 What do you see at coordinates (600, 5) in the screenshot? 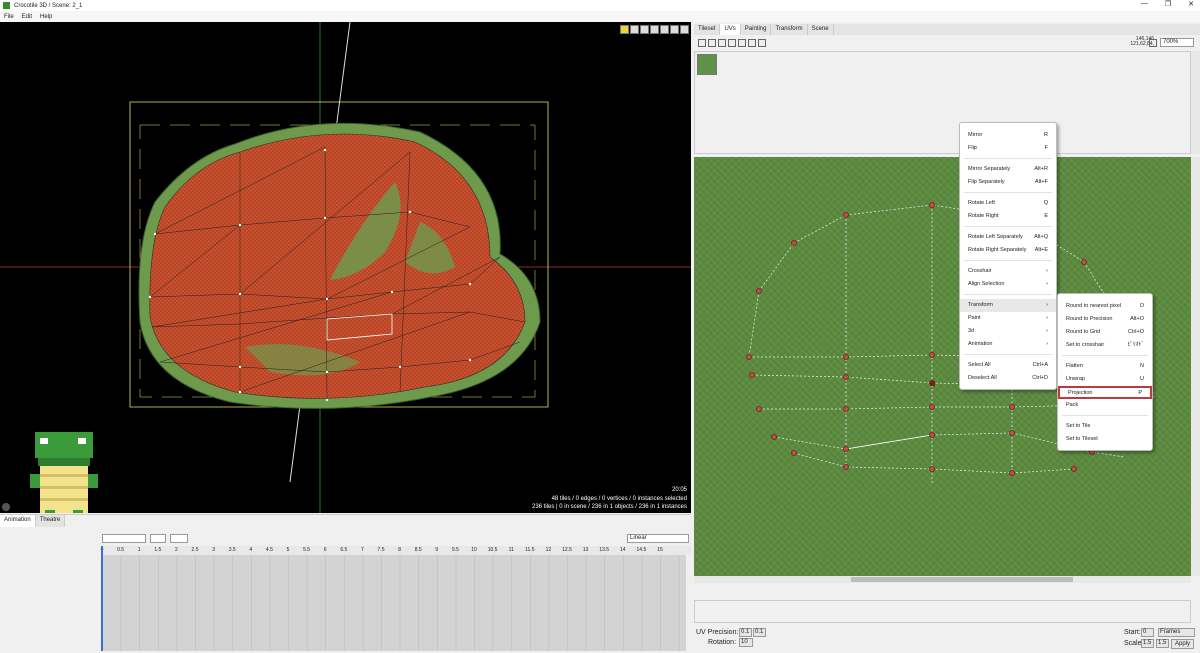
I see `title-bar: Crocotile 3D / Scene: 2_1 — ❐ ✕` at bounding box center [600, 5].